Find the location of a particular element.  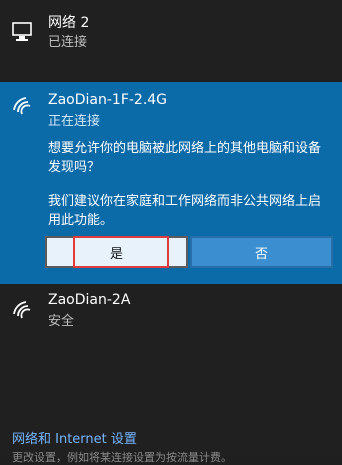

network-status: 已连接 is located at coordinates (68, 42).